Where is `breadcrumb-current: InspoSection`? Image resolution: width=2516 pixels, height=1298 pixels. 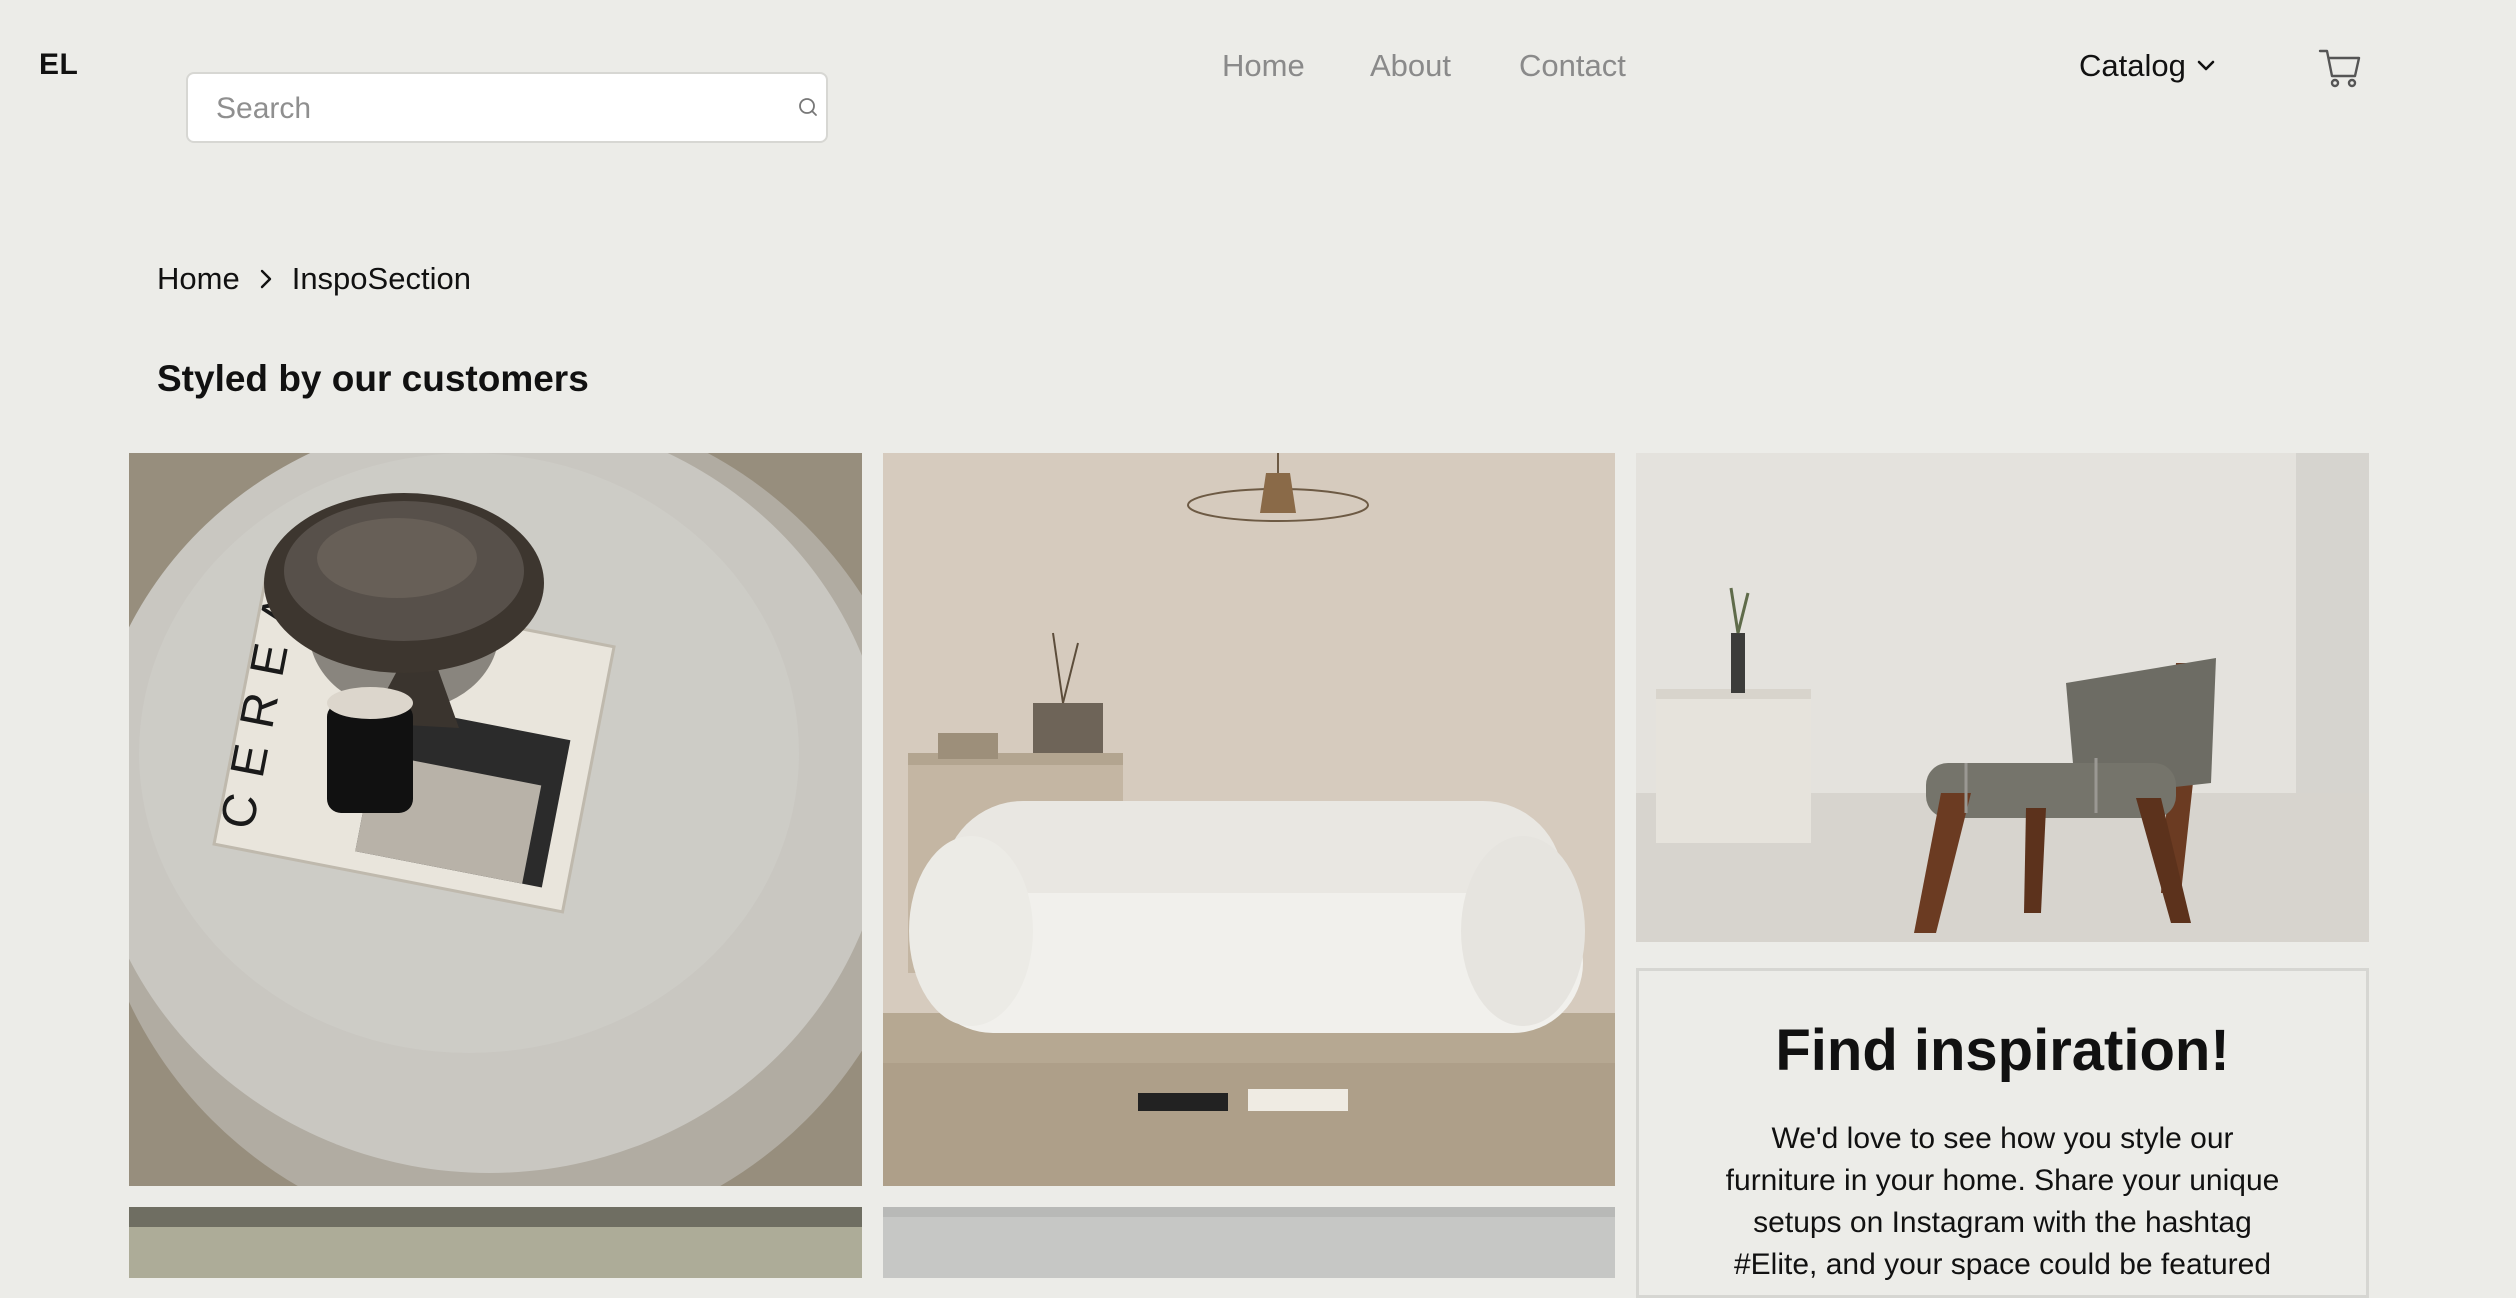 breadcrumb-current: InspoSection is located at coordinates (381, 278).